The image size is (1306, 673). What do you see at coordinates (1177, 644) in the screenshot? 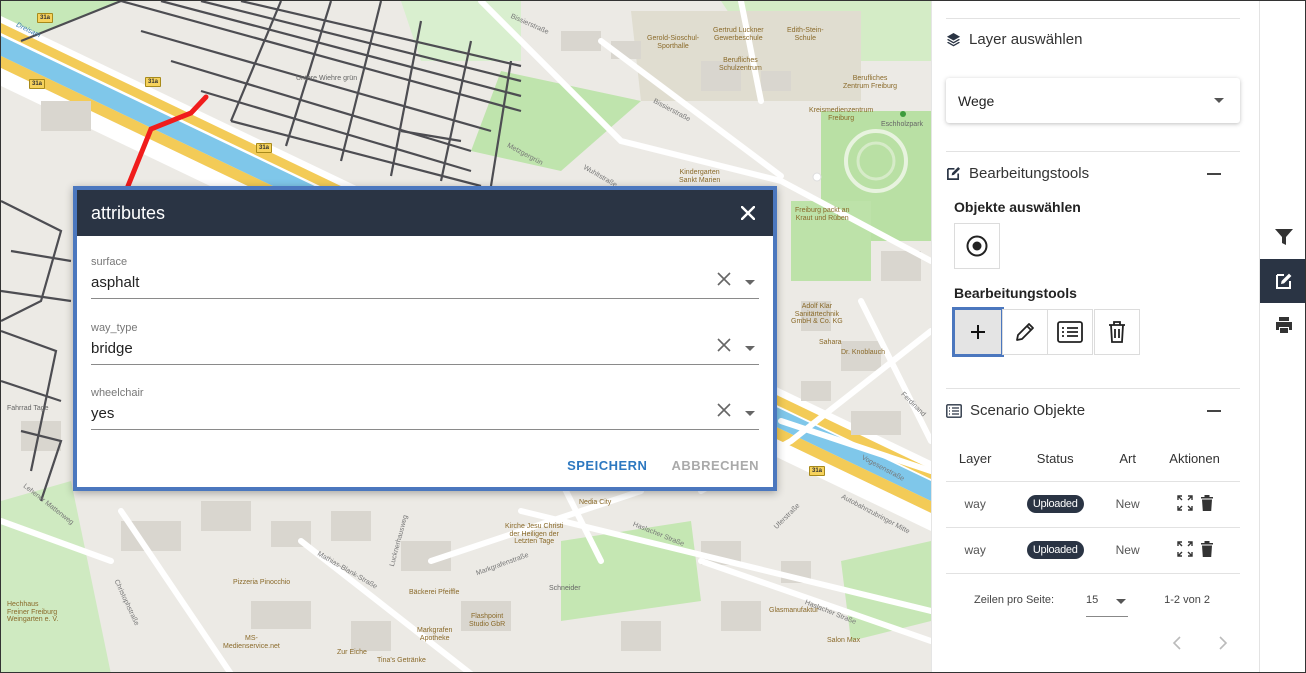
I see `prev-page-icon` at bounding box center [1177, 644].